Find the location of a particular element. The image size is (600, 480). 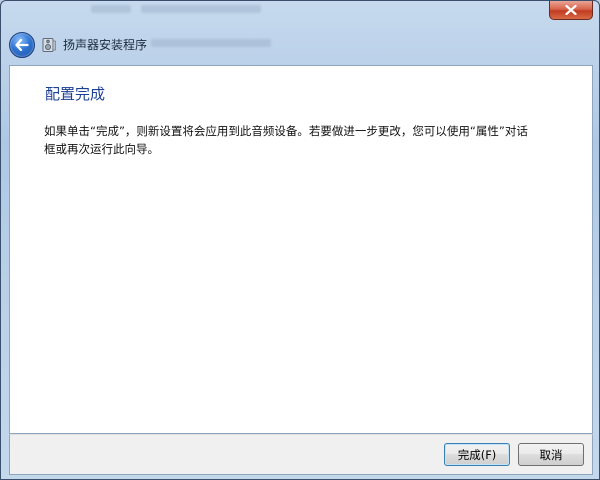

cancel-button: 取消 is located at coordinates (551, 454).